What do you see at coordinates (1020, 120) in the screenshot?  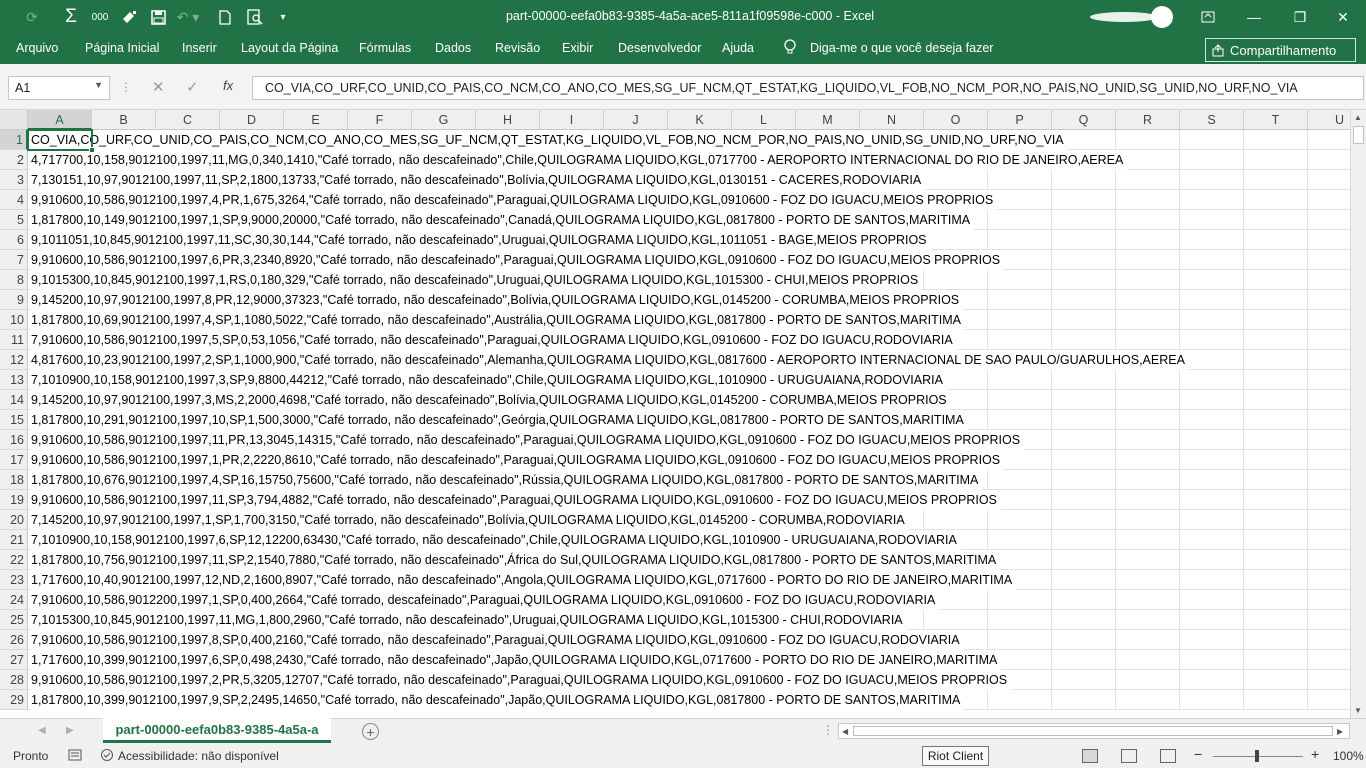 I see `column-header-p: P` at bounding box center [1020, 120].